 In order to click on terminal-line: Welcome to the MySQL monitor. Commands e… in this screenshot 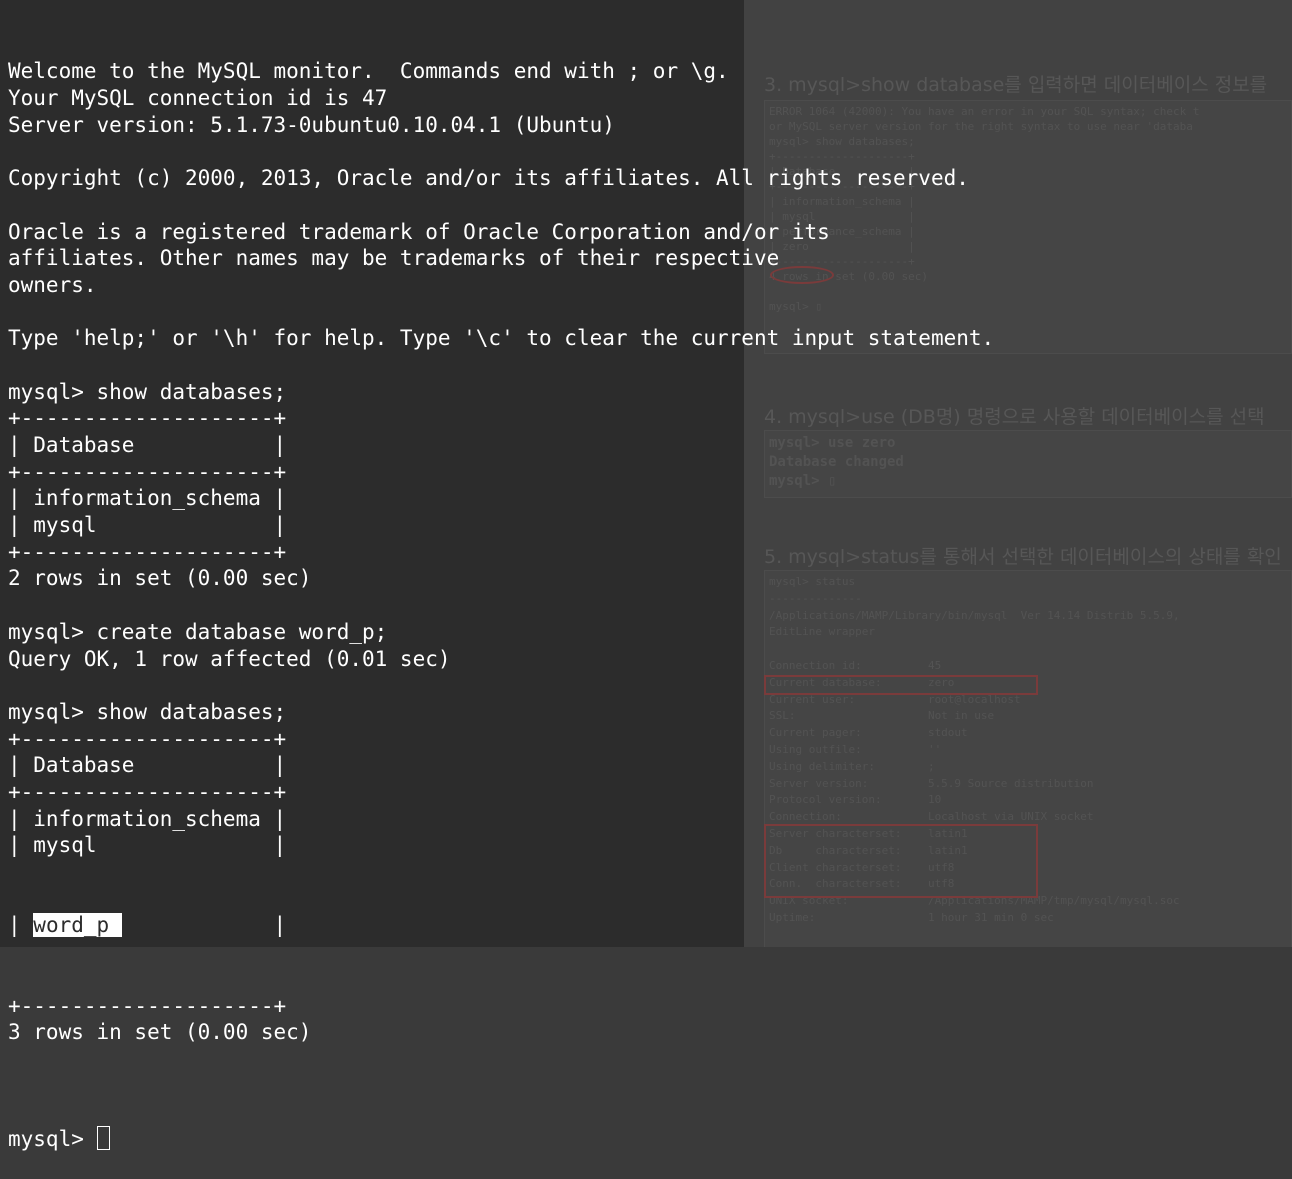, I will do `click(368, 71)`.